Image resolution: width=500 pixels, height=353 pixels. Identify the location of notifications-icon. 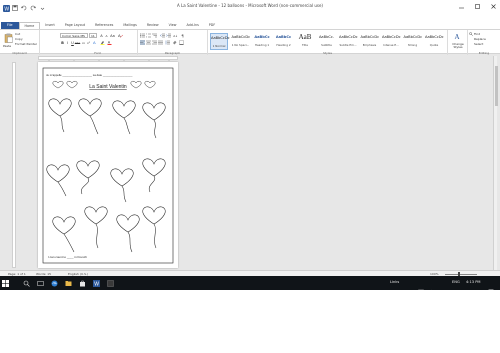
(491, 285).